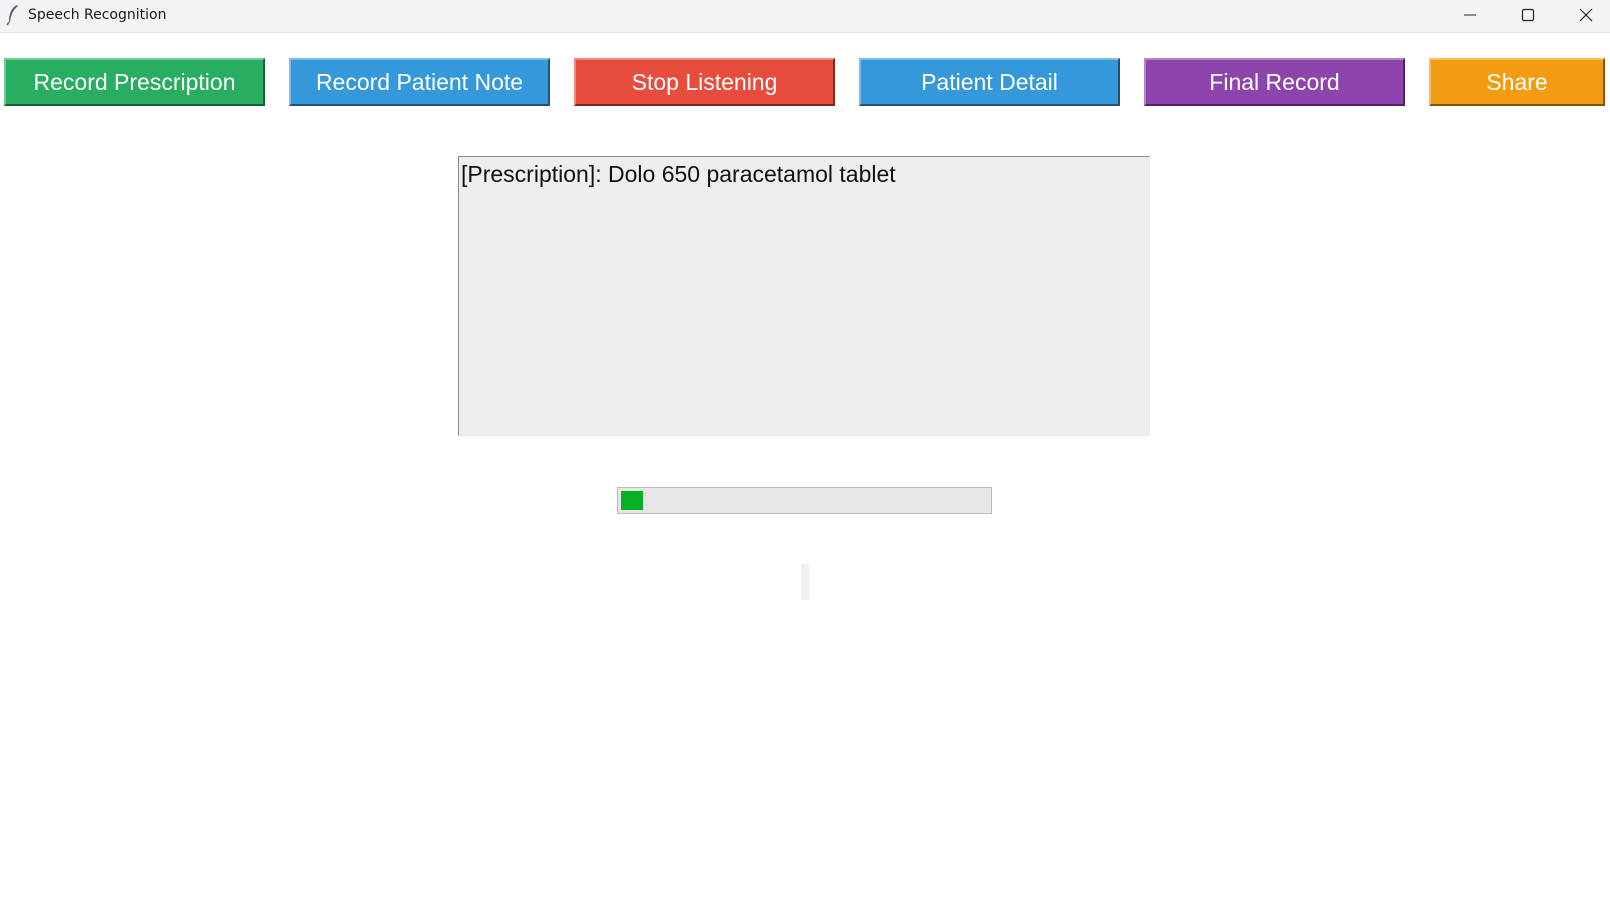 This screenshot has width=1610, height=916. What do you see at coordinates (1586, 15) in the screenshot?
I see `close-icon` at bounding box center [1586, 15].